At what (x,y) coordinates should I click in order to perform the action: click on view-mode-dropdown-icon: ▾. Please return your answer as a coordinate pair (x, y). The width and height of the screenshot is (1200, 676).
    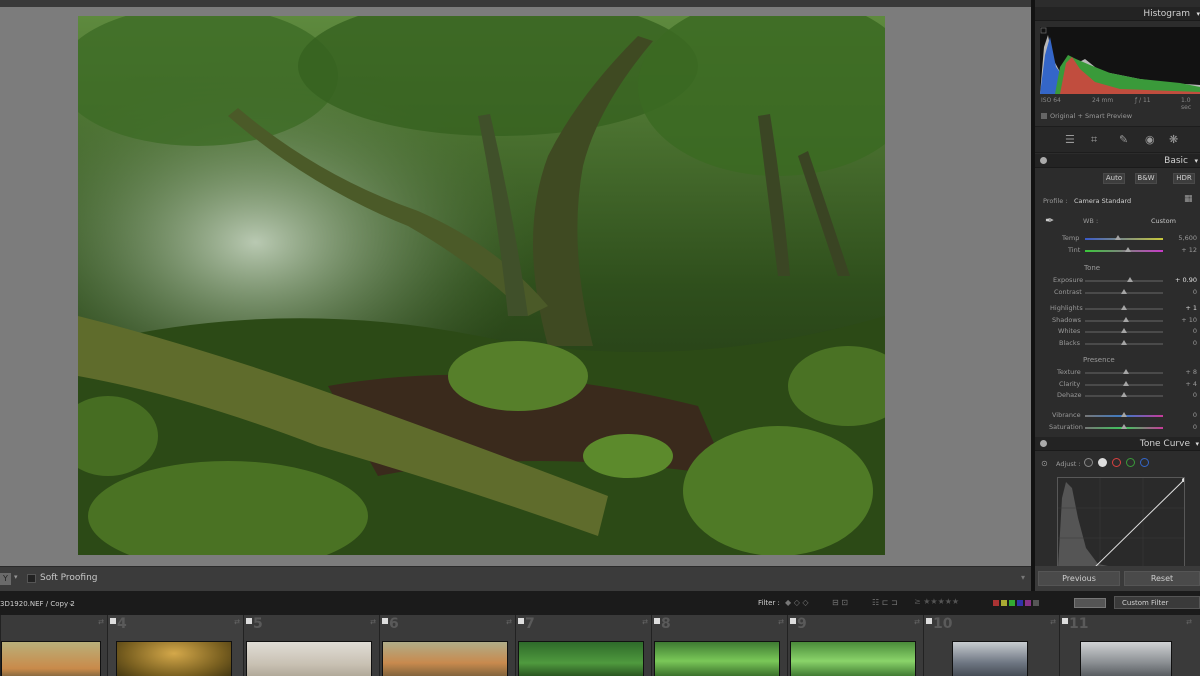
    Looking at the image, I should click on (16, 577).